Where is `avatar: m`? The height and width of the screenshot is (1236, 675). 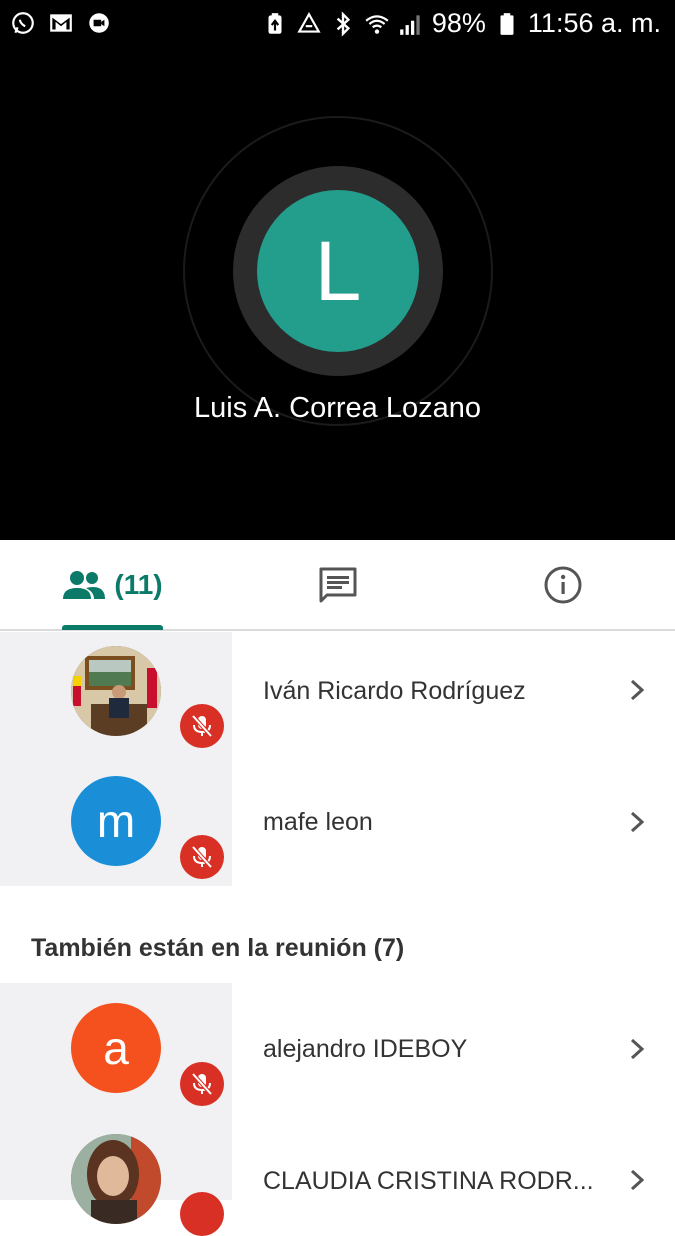 avatar: m is located at coordinates (116, 821).